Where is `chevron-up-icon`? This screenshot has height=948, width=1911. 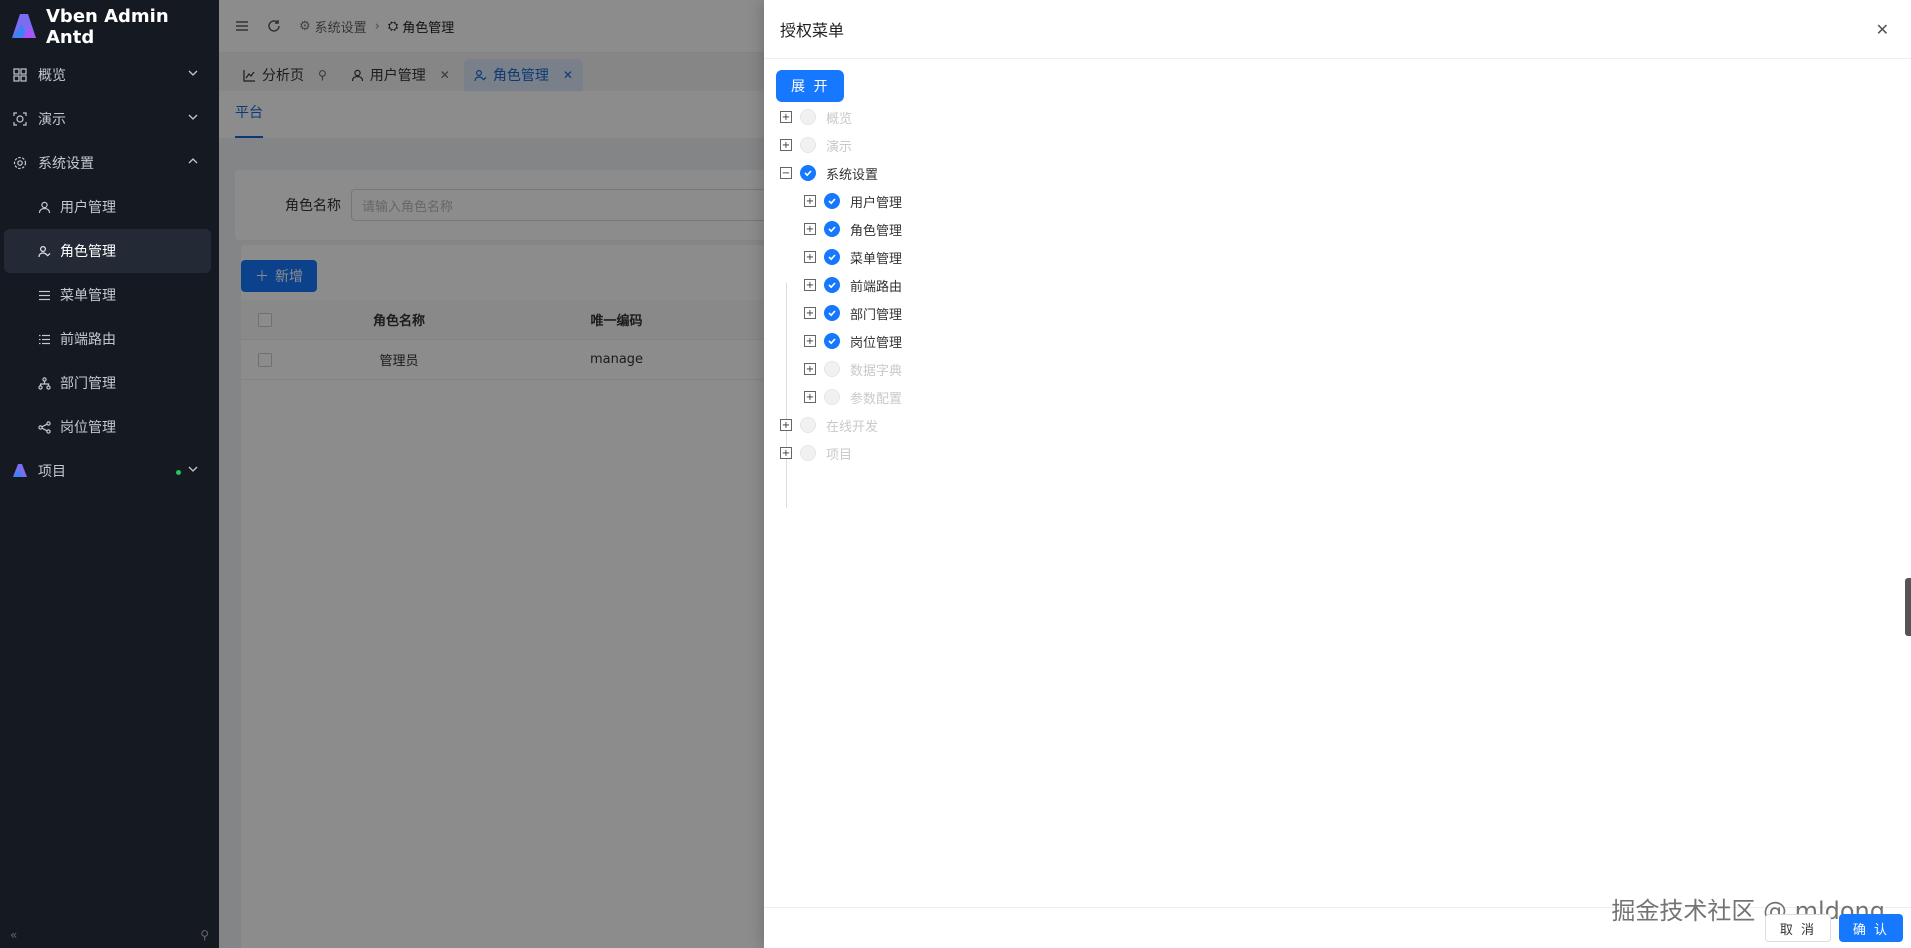 chevron-up-icon is located at coordinates (193, 163).